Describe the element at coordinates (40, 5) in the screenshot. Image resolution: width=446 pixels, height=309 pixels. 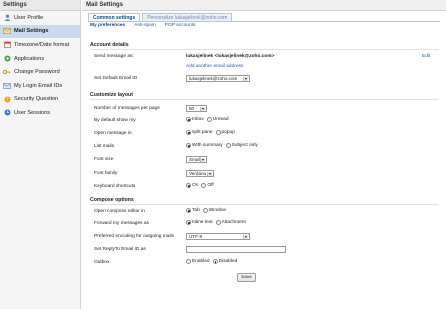
I see `sidebar-title: Settings` at that location.